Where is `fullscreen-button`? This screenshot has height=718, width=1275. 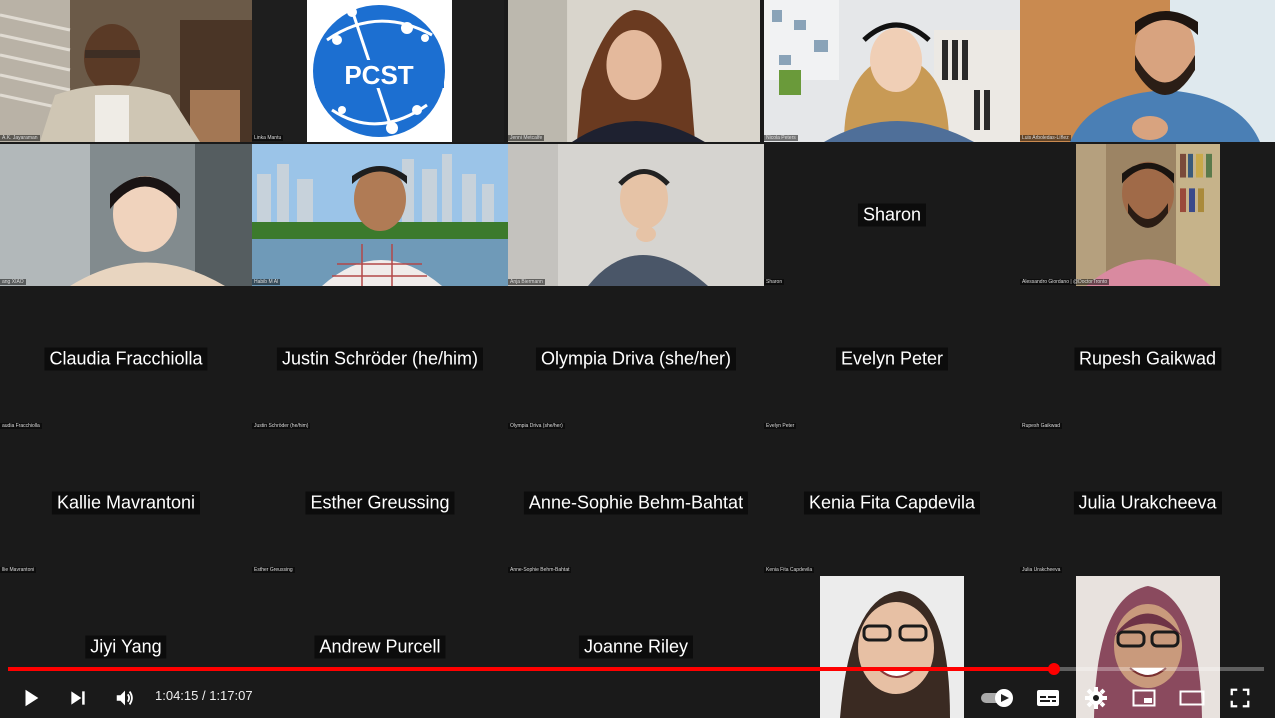 fullscreen-button is located at coordinates (1240, 698).